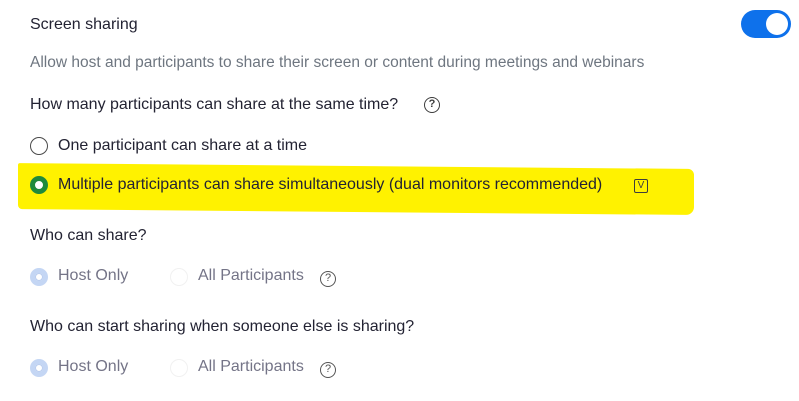 This screenshot has height=401, width=799. I want to click on option-host-only-label: Host Only, so click(93, 275).